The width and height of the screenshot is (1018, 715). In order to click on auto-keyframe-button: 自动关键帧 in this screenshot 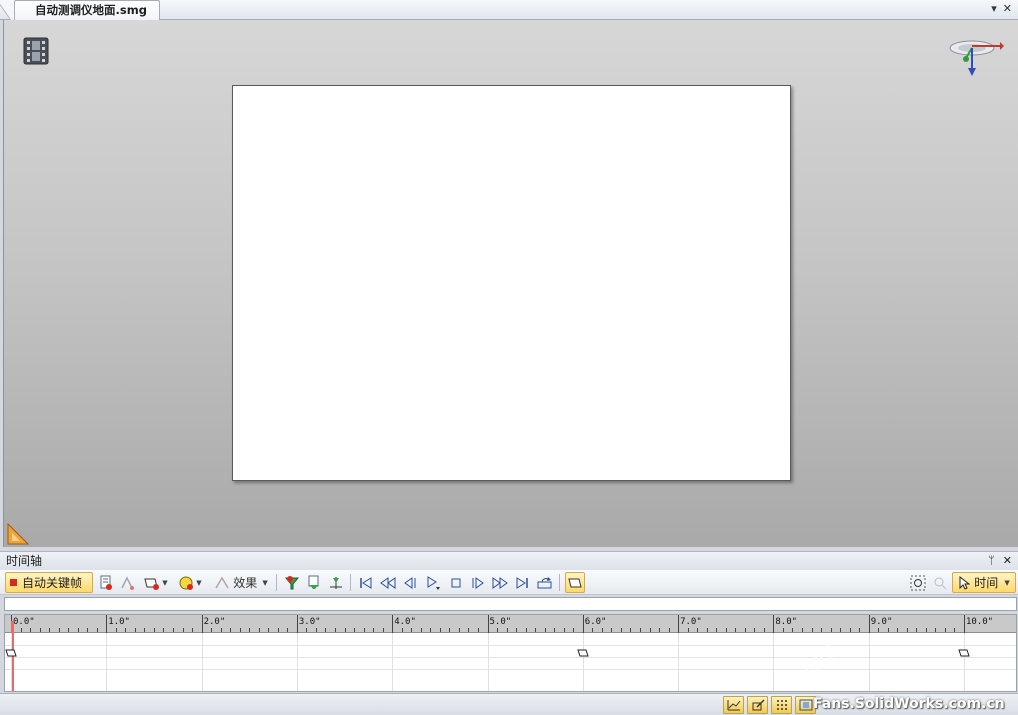, I will do `click(49, 582)`.